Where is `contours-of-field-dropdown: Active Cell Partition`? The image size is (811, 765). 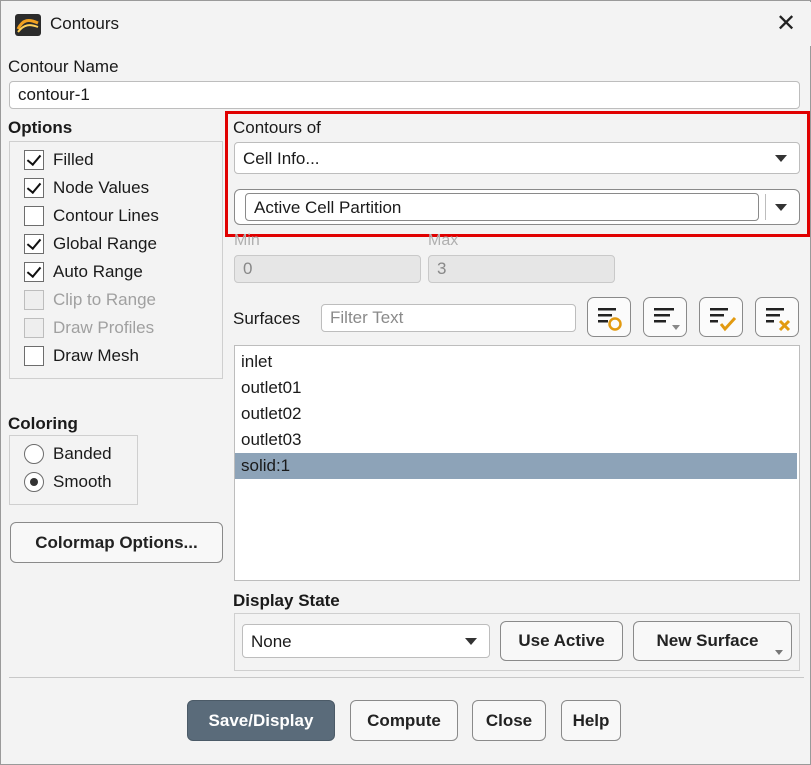
contours-of-field-dropdown: Active Cell Partition is located at coordinates (517, 207).